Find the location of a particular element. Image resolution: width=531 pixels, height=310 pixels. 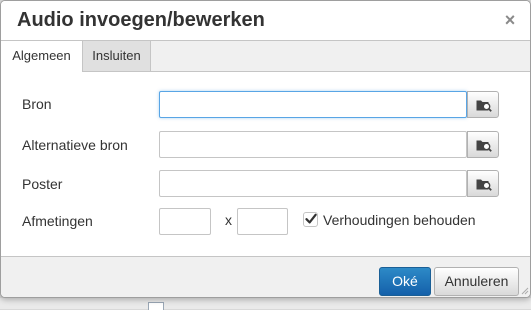

tab-embed: Insluiten is located at coordinates (117, 56).